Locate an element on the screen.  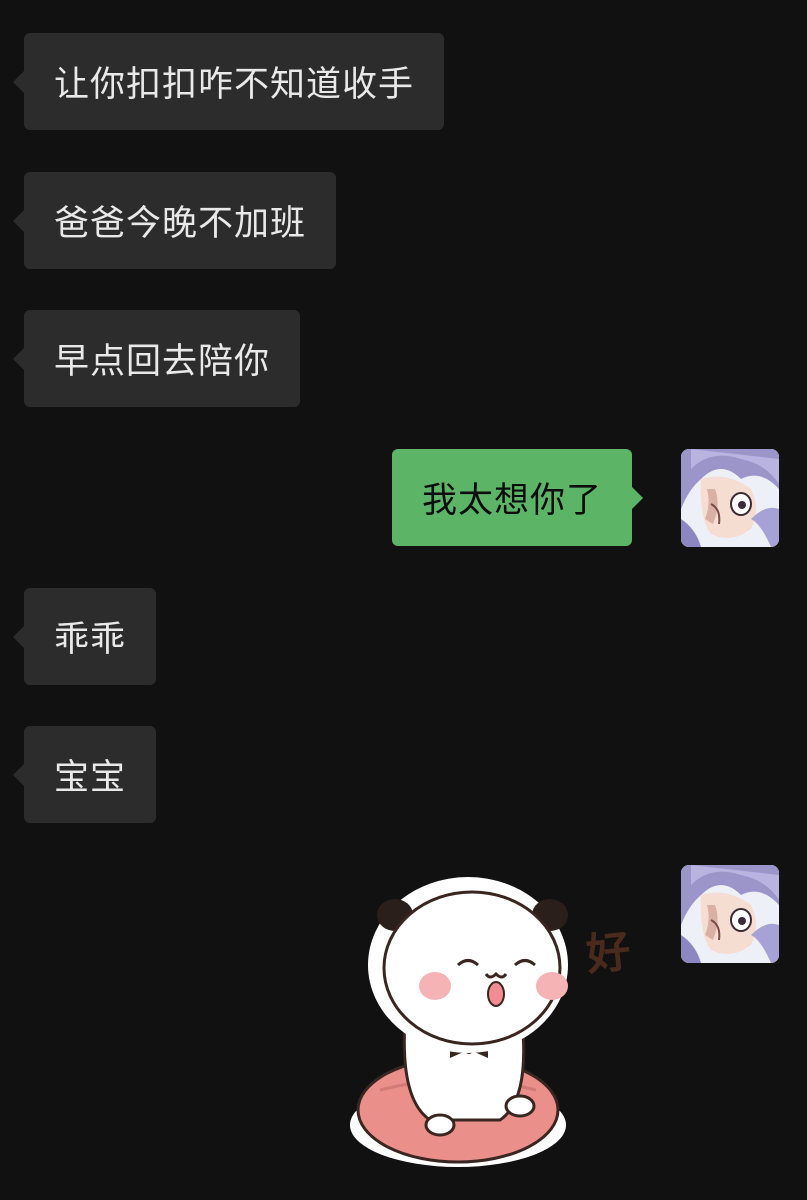
outgoing-message-bubble: 我太想你了 is located at coordinates (518, 497).